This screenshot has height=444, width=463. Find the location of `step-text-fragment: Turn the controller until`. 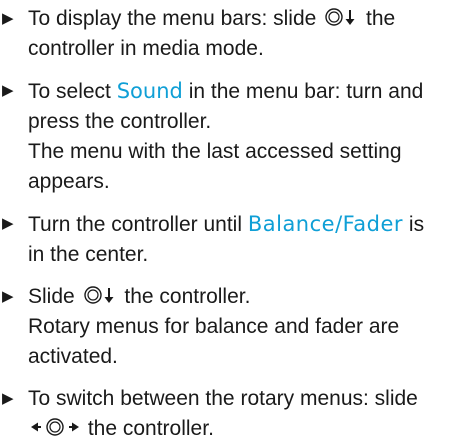

step-text-fragment: Turn the controller until is located at coordinates (138, 224).